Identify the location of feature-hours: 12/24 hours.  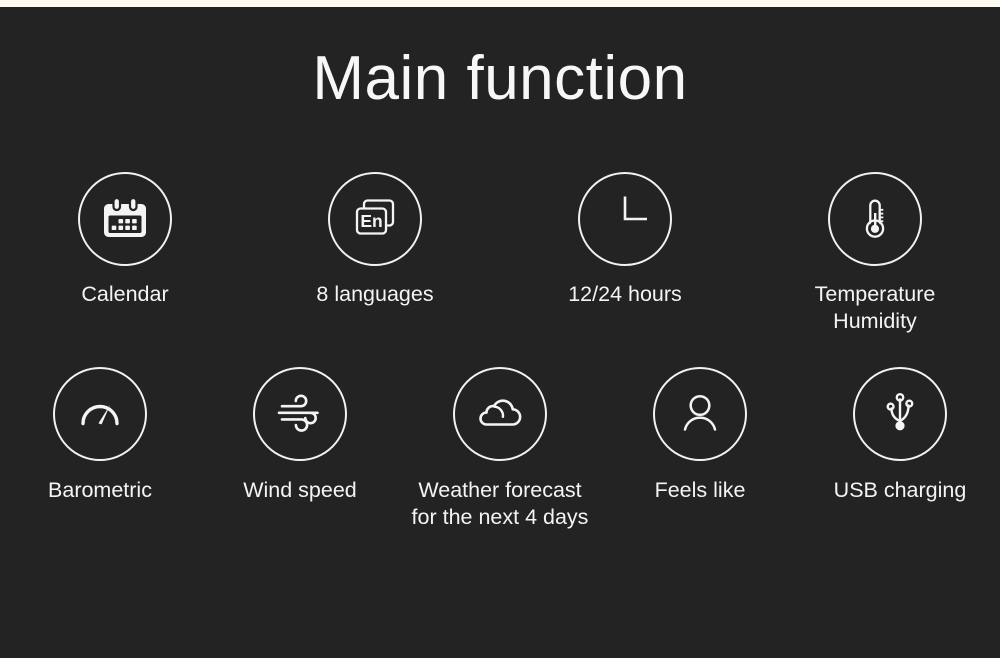
(625, 253).